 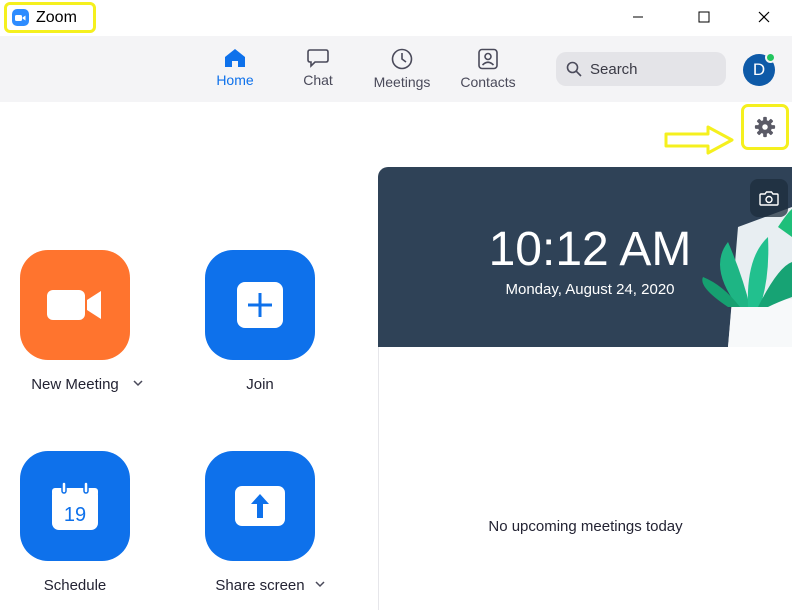 I want to click on minimize-button, so click(x=638, y=17).